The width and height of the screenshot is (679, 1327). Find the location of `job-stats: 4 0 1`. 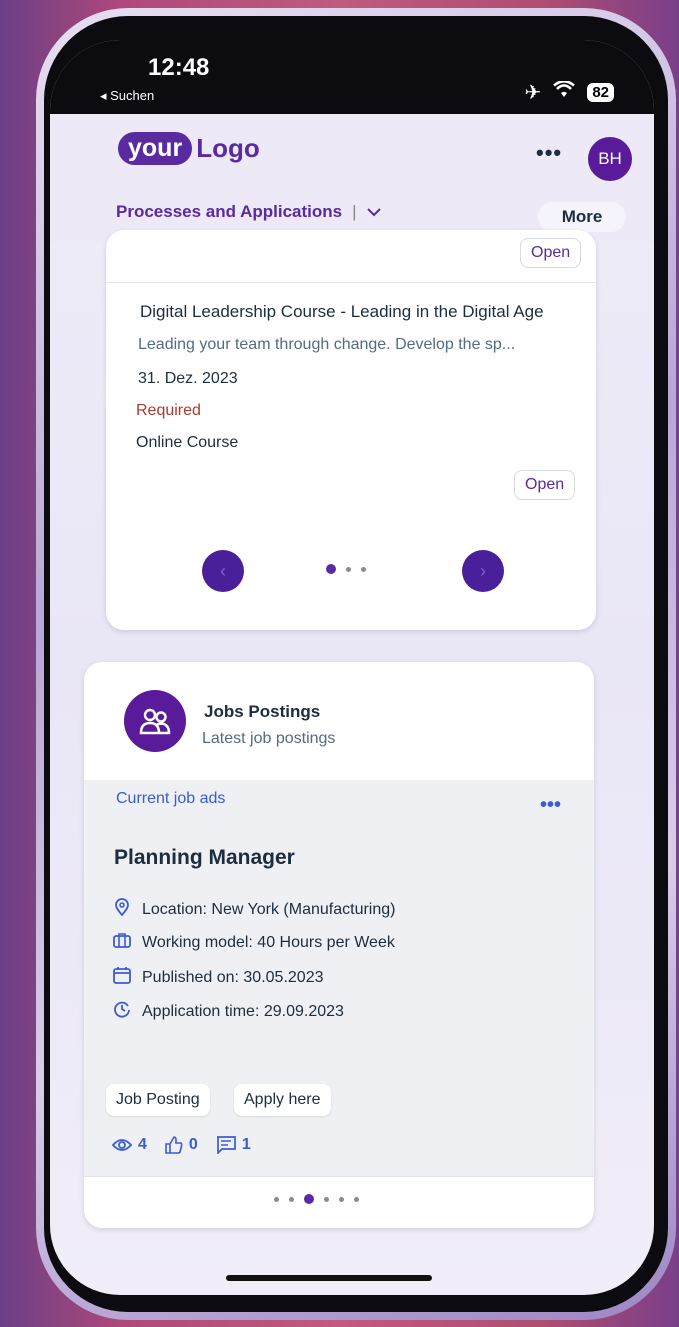

job-stats: 4 0 1 is located at coordinates (181, 1145).